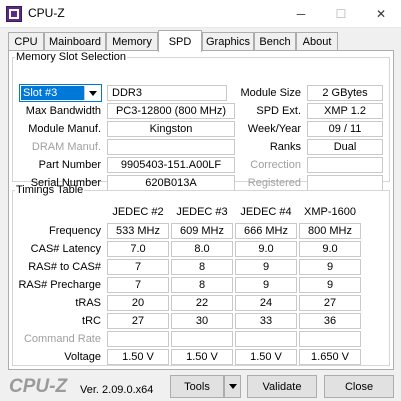  I want to click on module-size-value: 2 GBytes, so click(345, 93).